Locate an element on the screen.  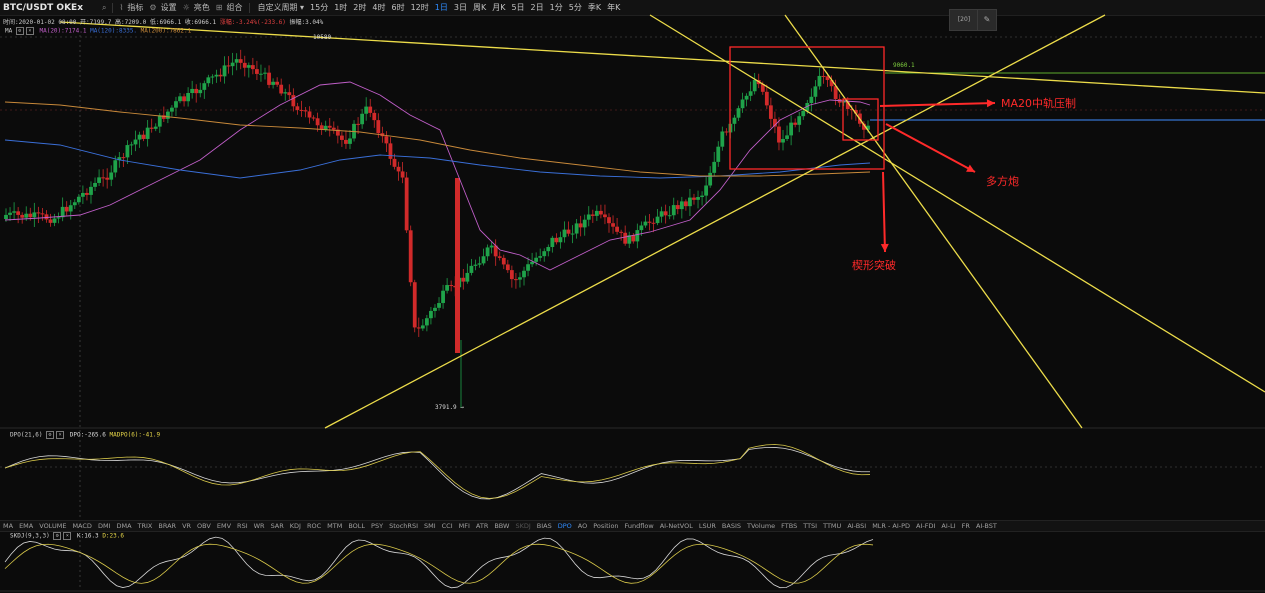
indicator-tab: DMI is located at coordinates (104, 526).